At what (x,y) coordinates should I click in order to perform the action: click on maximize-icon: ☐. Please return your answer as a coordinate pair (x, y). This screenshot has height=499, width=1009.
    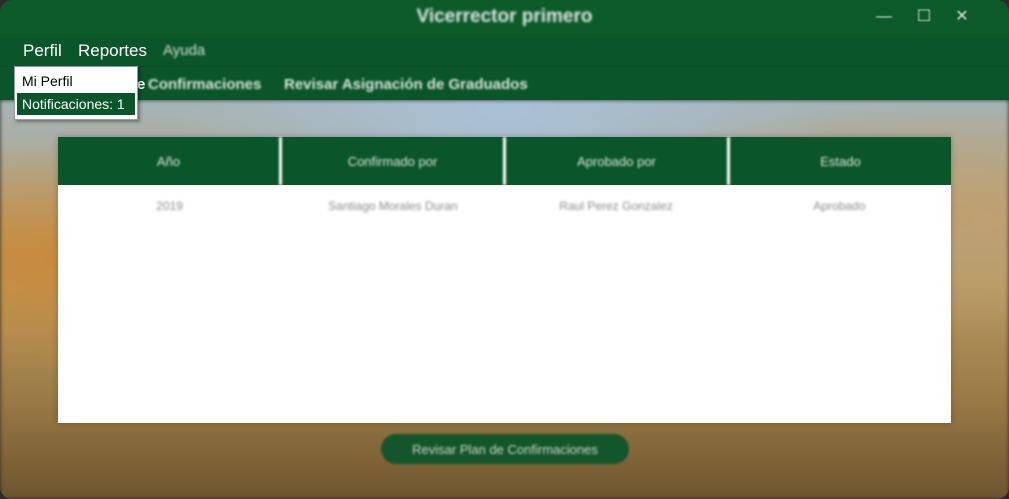
    Looking at the image, I should click on (924, 17).